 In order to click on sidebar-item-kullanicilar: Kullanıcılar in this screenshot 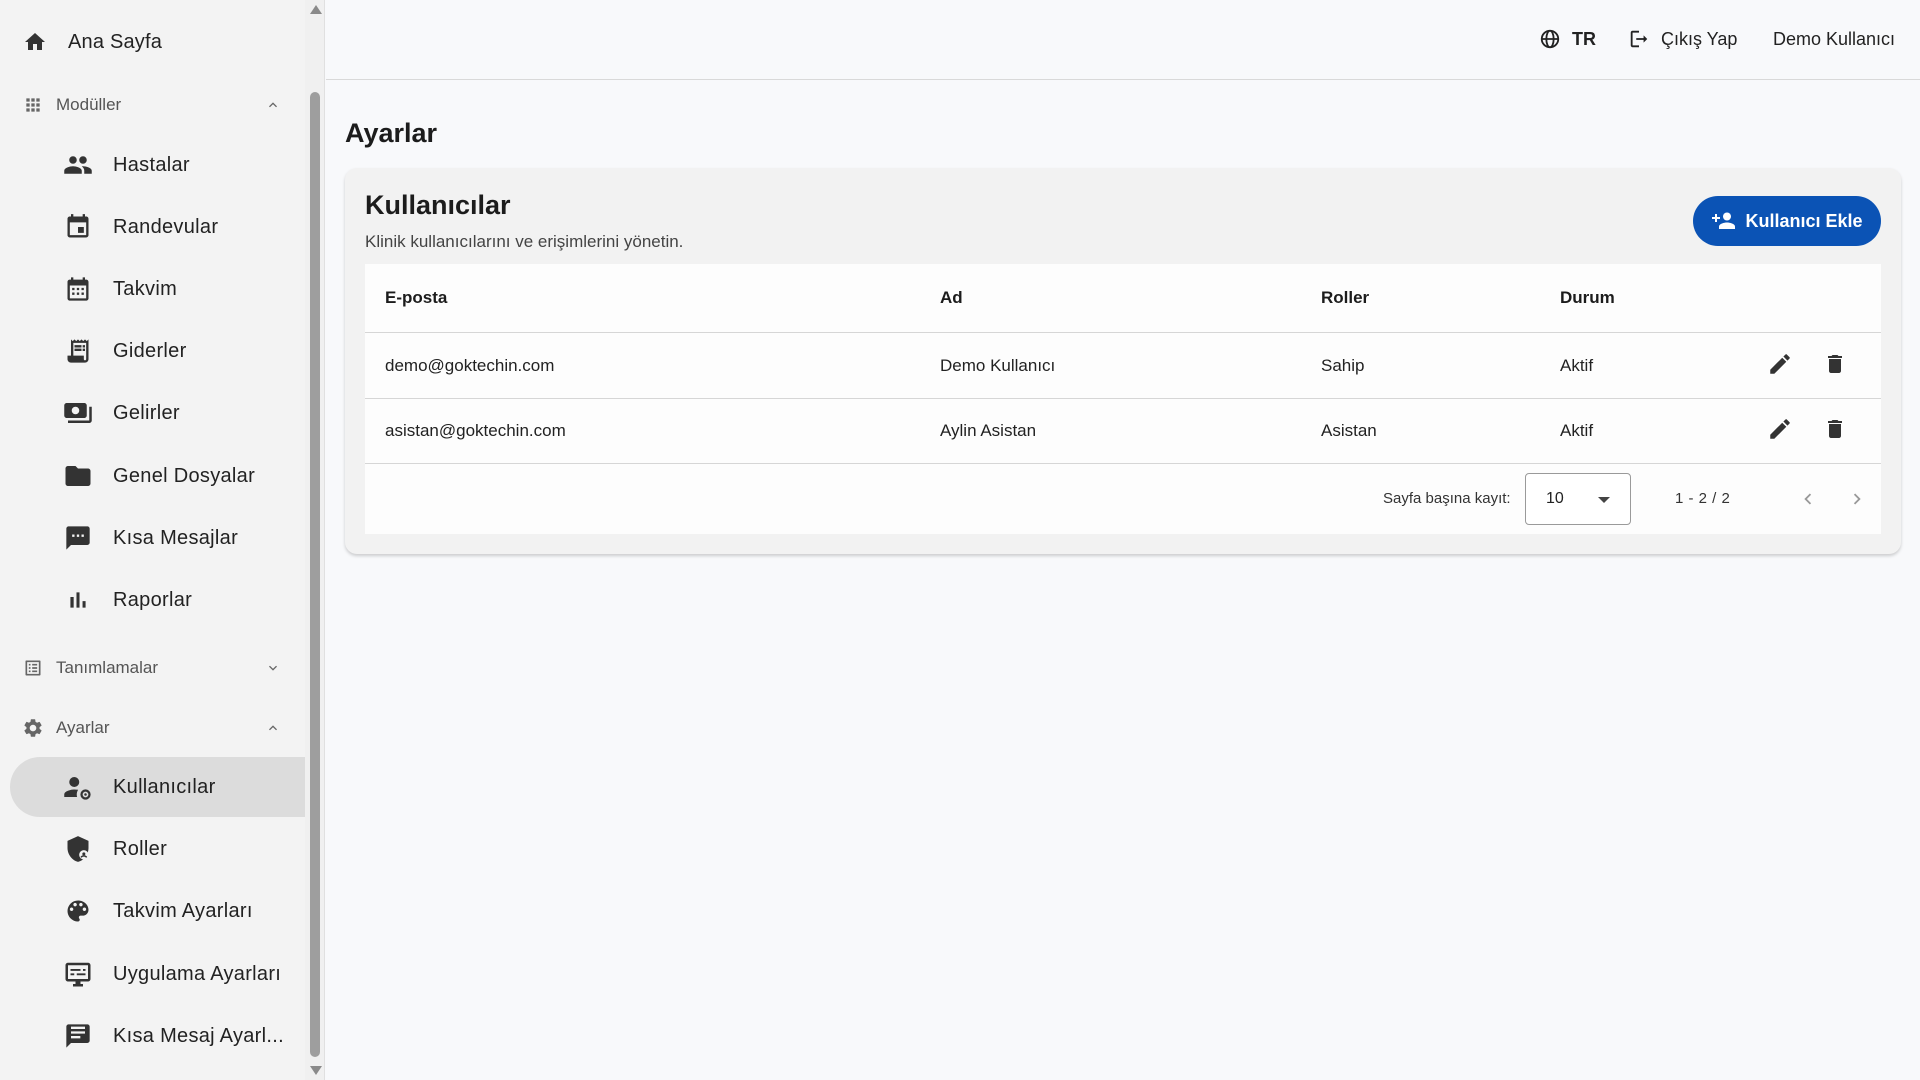, I will do `click(157, 787)`.